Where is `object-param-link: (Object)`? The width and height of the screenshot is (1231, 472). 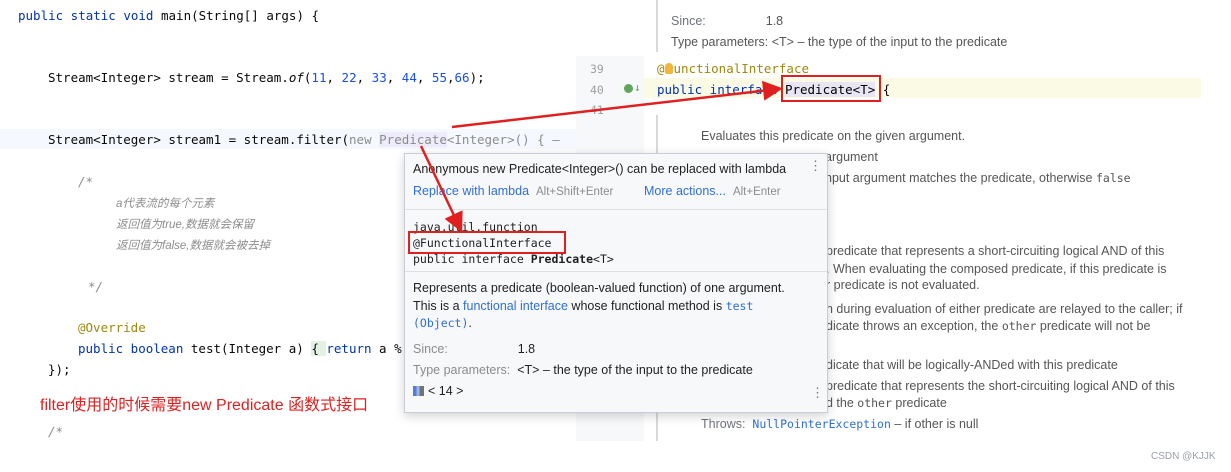 object-param-link: (Object) is located at coordinates (440, 323).